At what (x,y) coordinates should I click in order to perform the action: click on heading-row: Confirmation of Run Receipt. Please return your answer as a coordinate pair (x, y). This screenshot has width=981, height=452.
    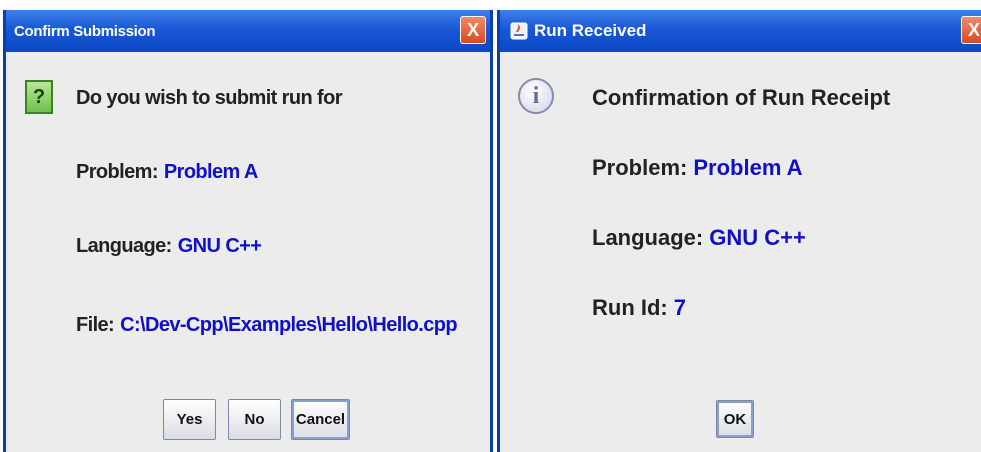
    Looking at the image, I should click on (741, 98).